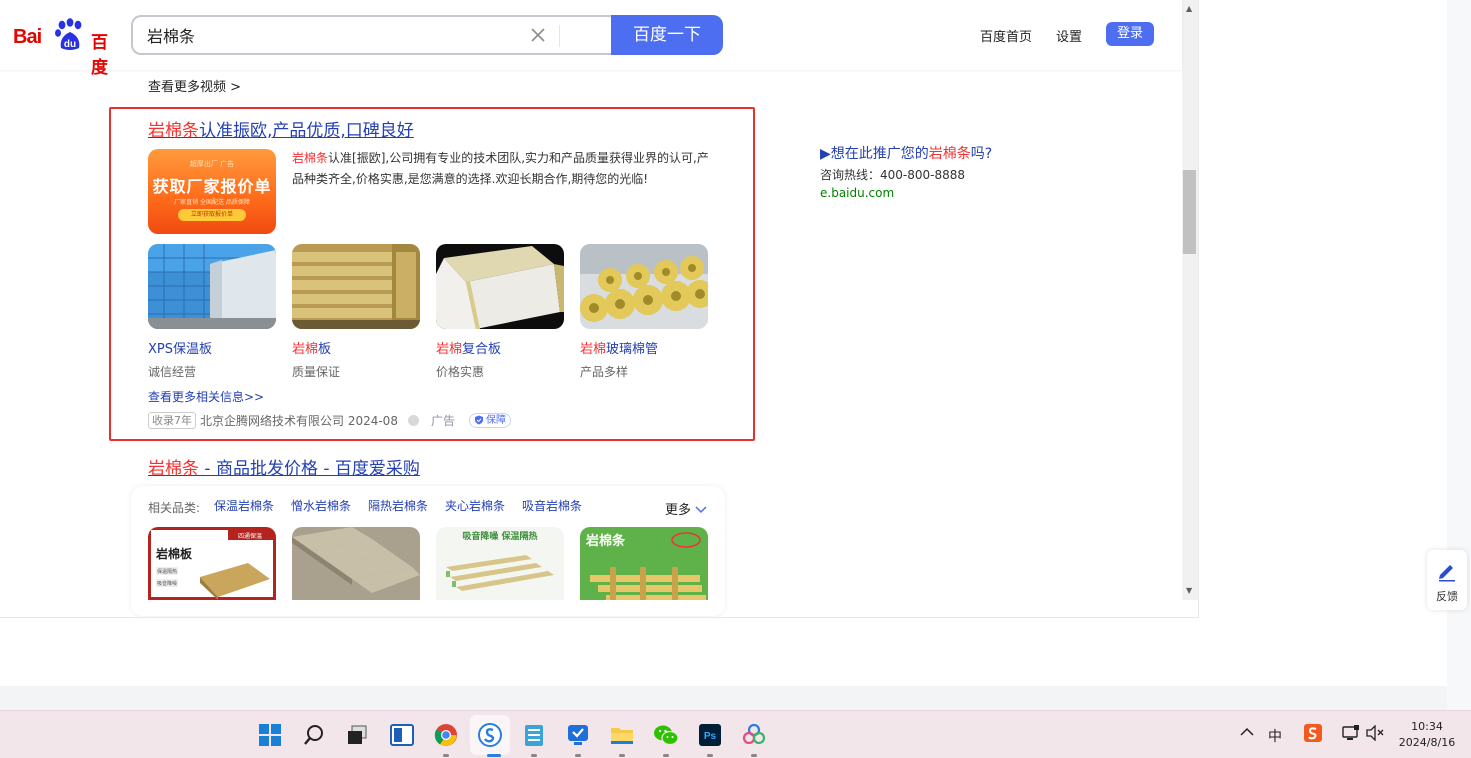 This screenshot has width=1471, height=758. I want to click on ad-thumbnail: 超厚出厂 广告 获取厂家报价单 厂家直销 全国配送 品质保障 立即获取报价单, so click(212, 191).